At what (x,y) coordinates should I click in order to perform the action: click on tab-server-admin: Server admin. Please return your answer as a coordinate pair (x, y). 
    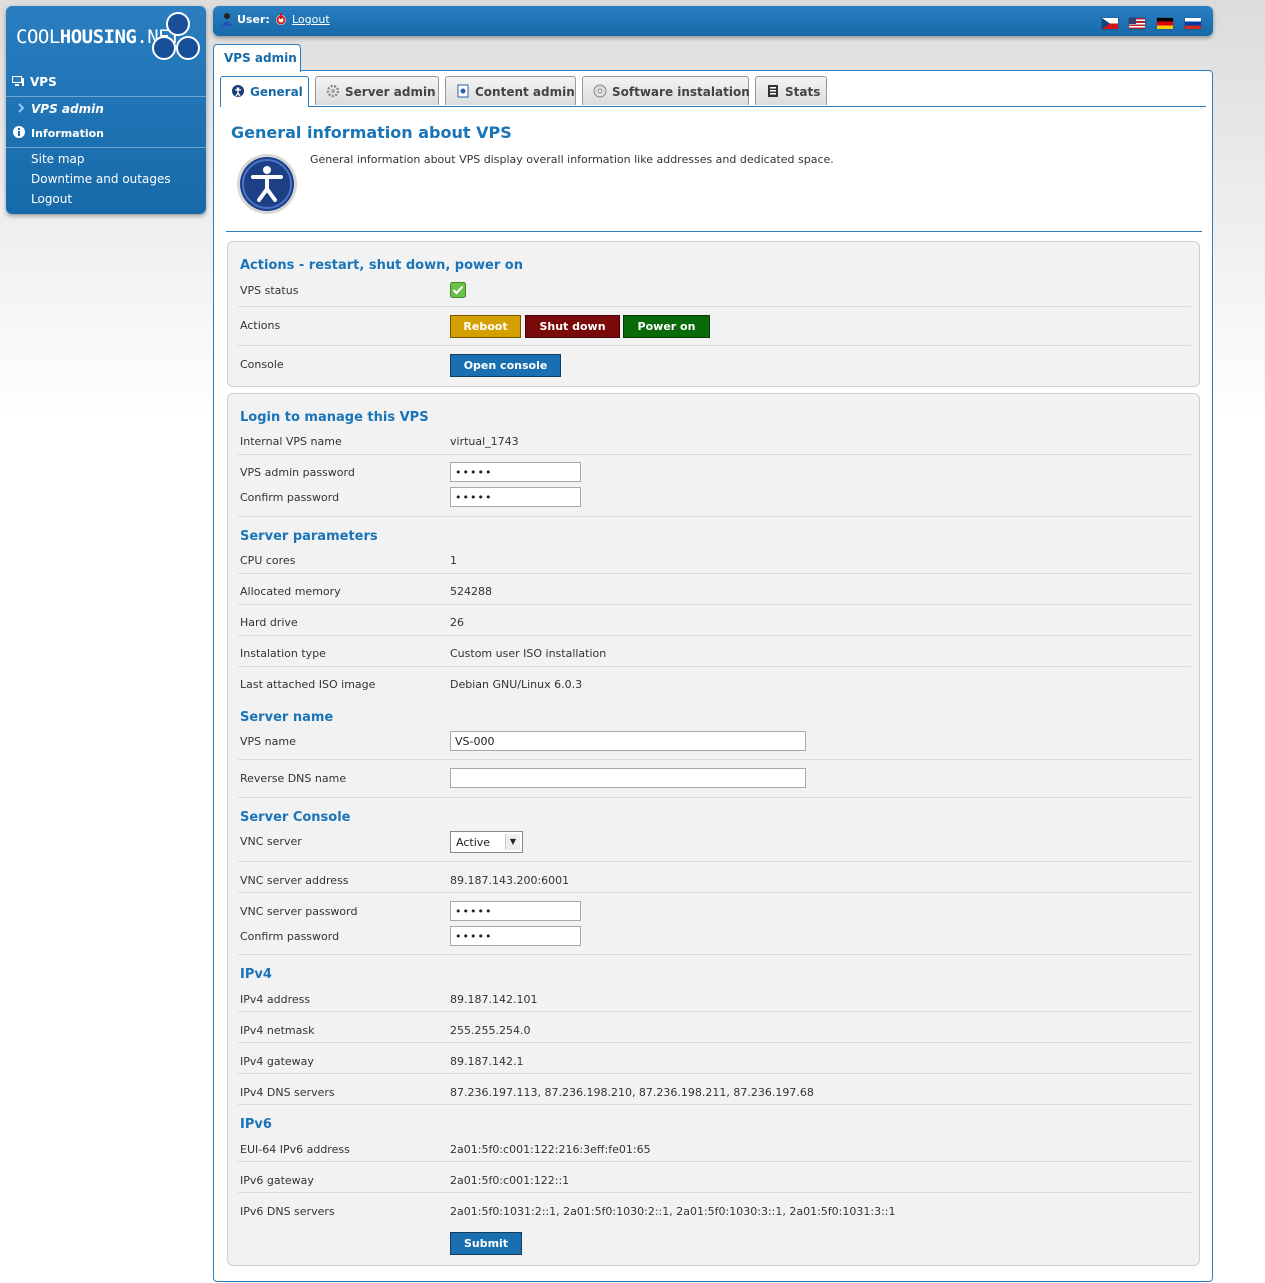
    Looking at the image, I should click on (377, 90).